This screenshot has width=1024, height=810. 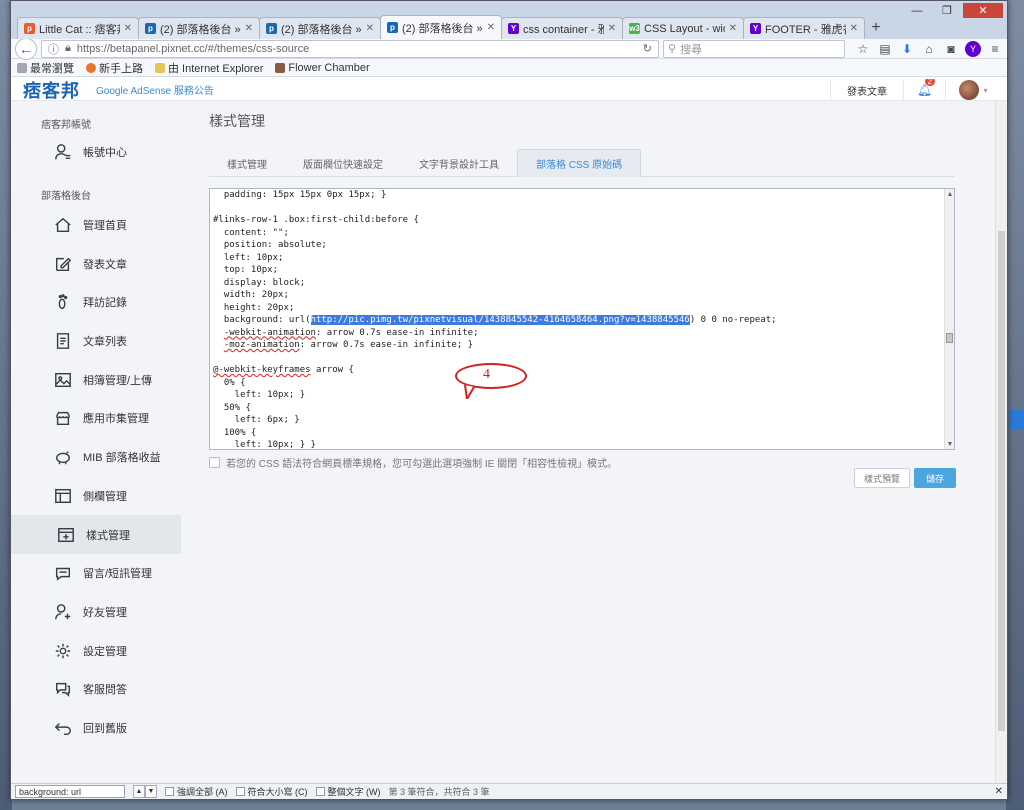 What do you see at coordinates (209, 68) in the screenshot?
I see `bookmark-from-ie: 由 Internet Explorer` at bounding box center [209, 68].